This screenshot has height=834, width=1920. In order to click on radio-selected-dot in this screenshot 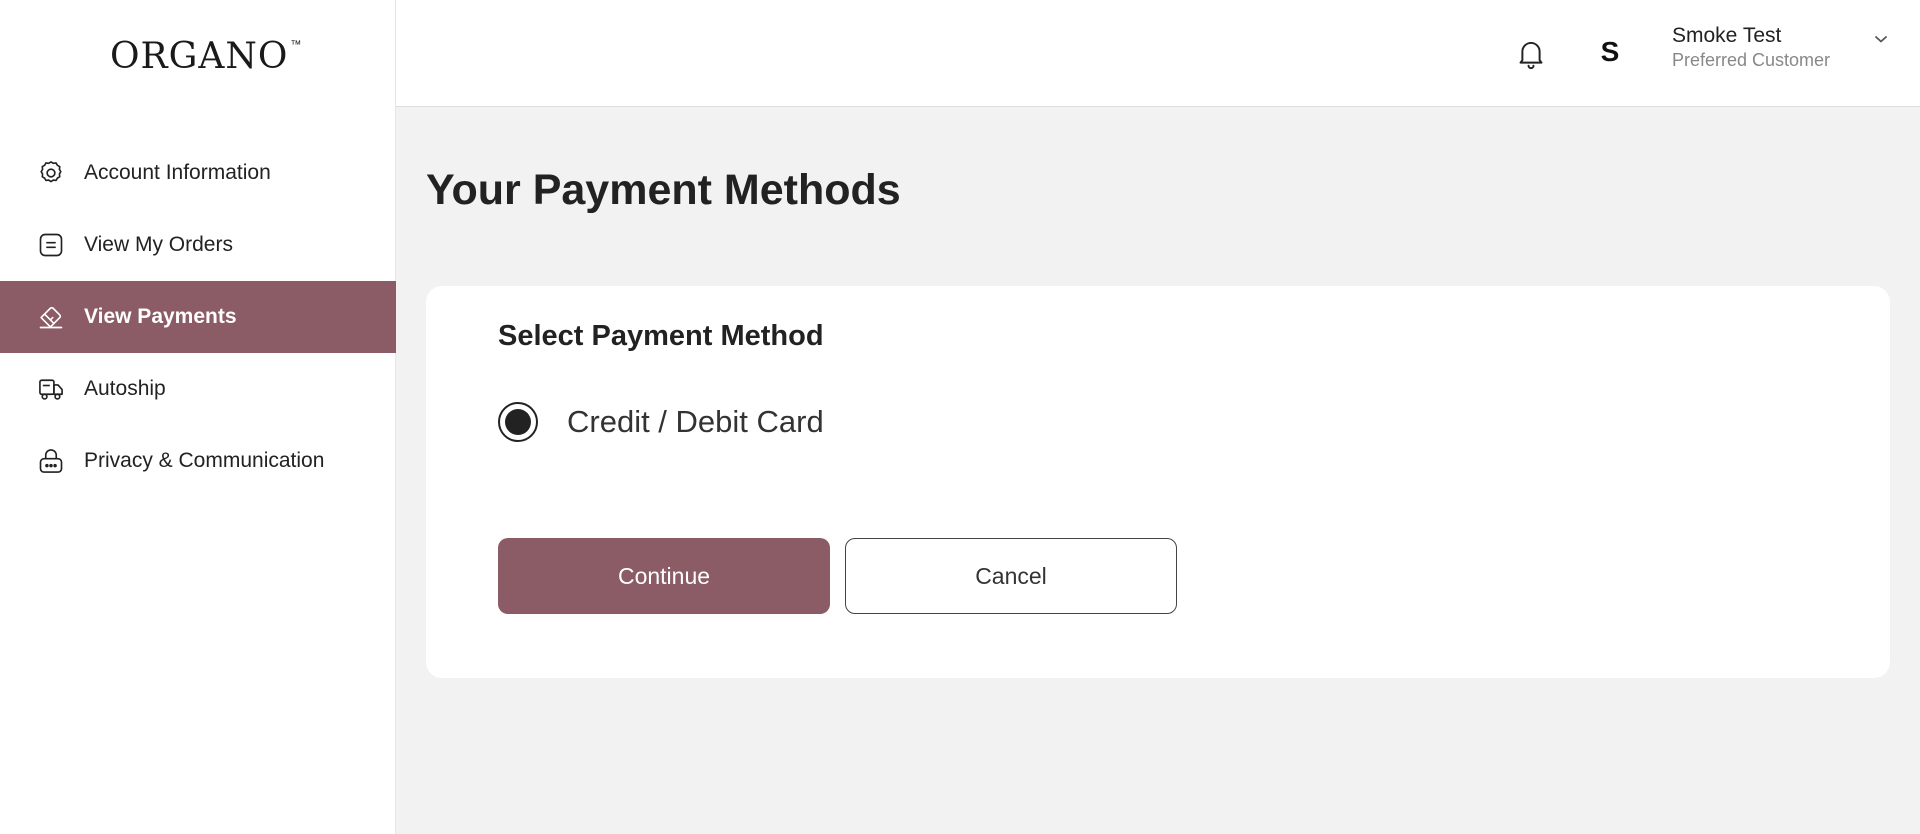, I will do `click(518, 422)`.